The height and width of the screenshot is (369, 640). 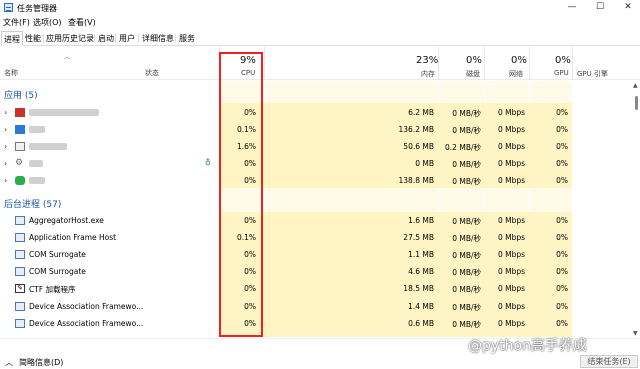 What do you see at coordinates (421, 112) in the screenshot?
I see `memory-value: 6.2 MB` at bounding box center [421, 112].